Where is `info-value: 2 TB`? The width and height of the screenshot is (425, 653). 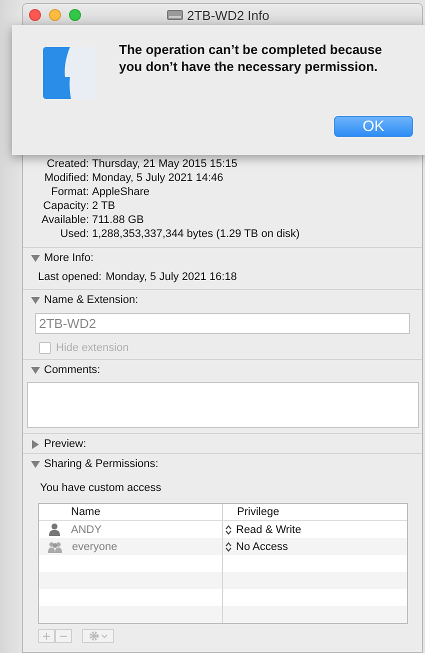 info-value: 2 TB is located at coordinates (104, 206).